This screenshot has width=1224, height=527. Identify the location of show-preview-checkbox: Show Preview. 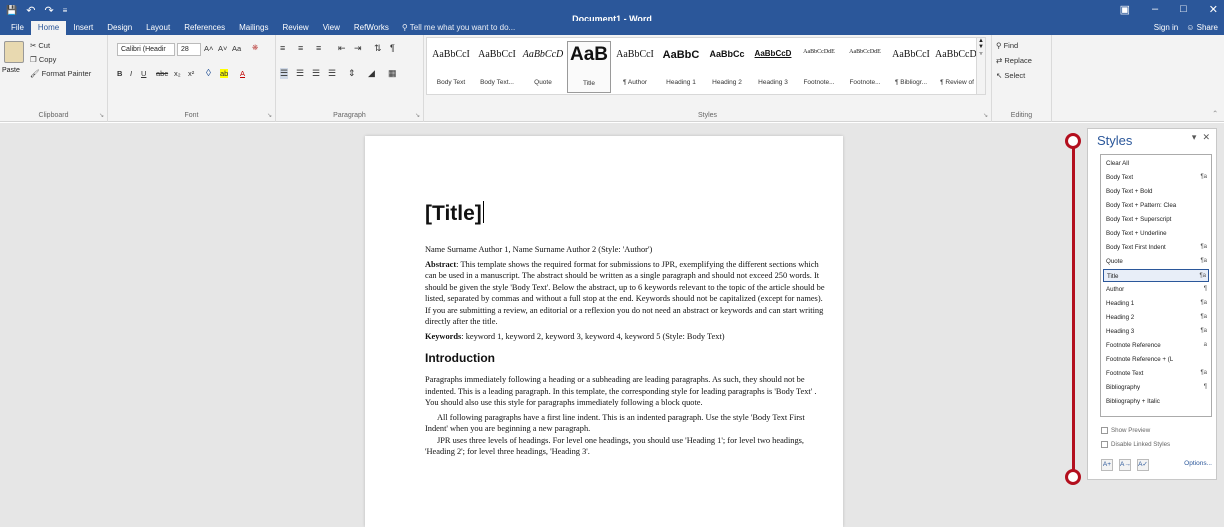
(1125, 430).